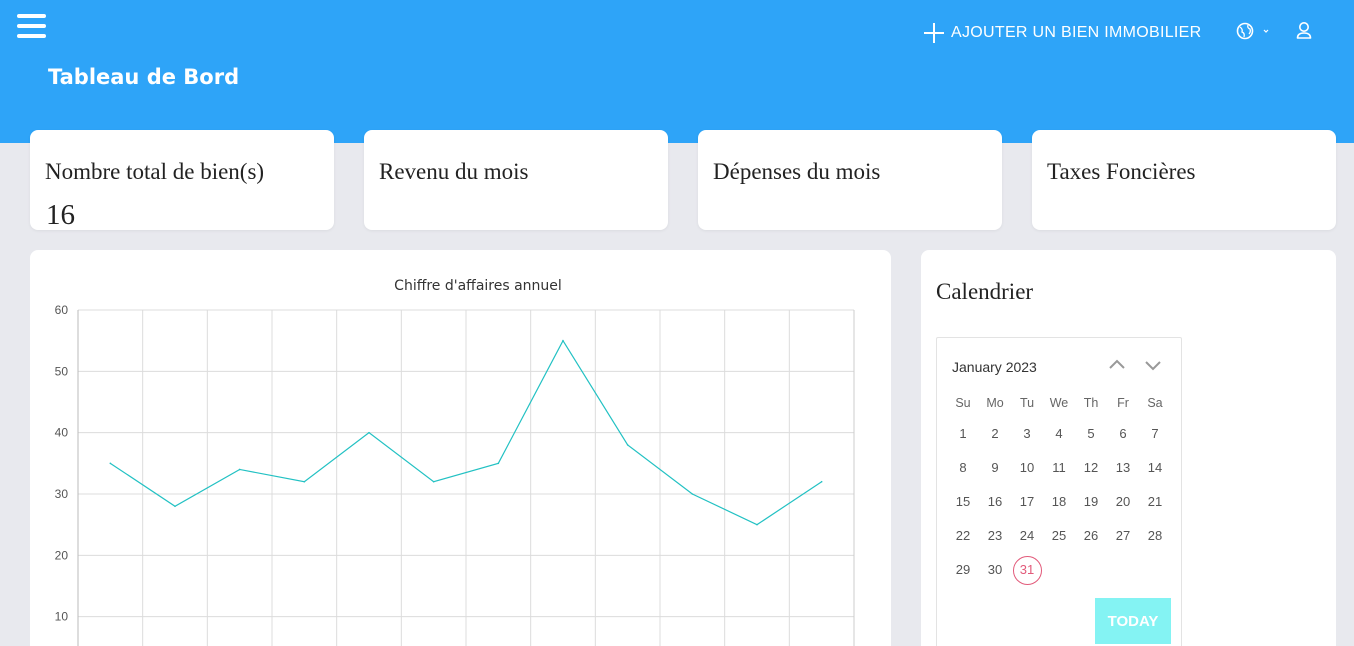 The height and width of the screenshot is (646, 1354). I want to click on calendar-day: 23, so click(995, 536).